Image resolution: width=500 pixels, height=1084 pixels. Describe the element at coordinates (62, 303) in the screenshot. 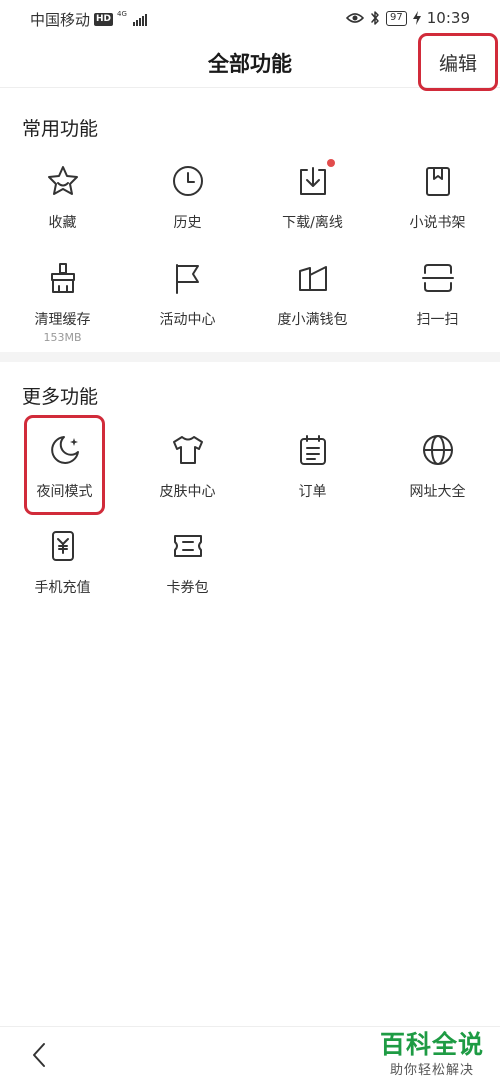

I see `grid-item-clear-cache: 清理缓存 153MB` at that location.